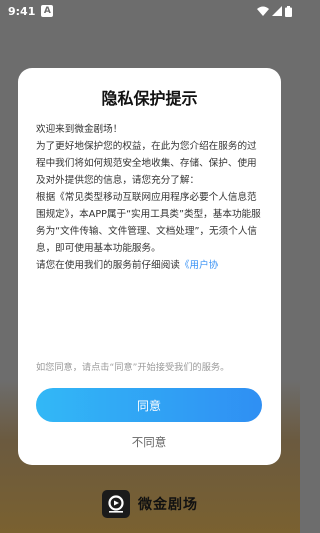 The width and height of the screenshot is (320, 533). I want to click on status-bar: 9:41 A, so click(150, 11).